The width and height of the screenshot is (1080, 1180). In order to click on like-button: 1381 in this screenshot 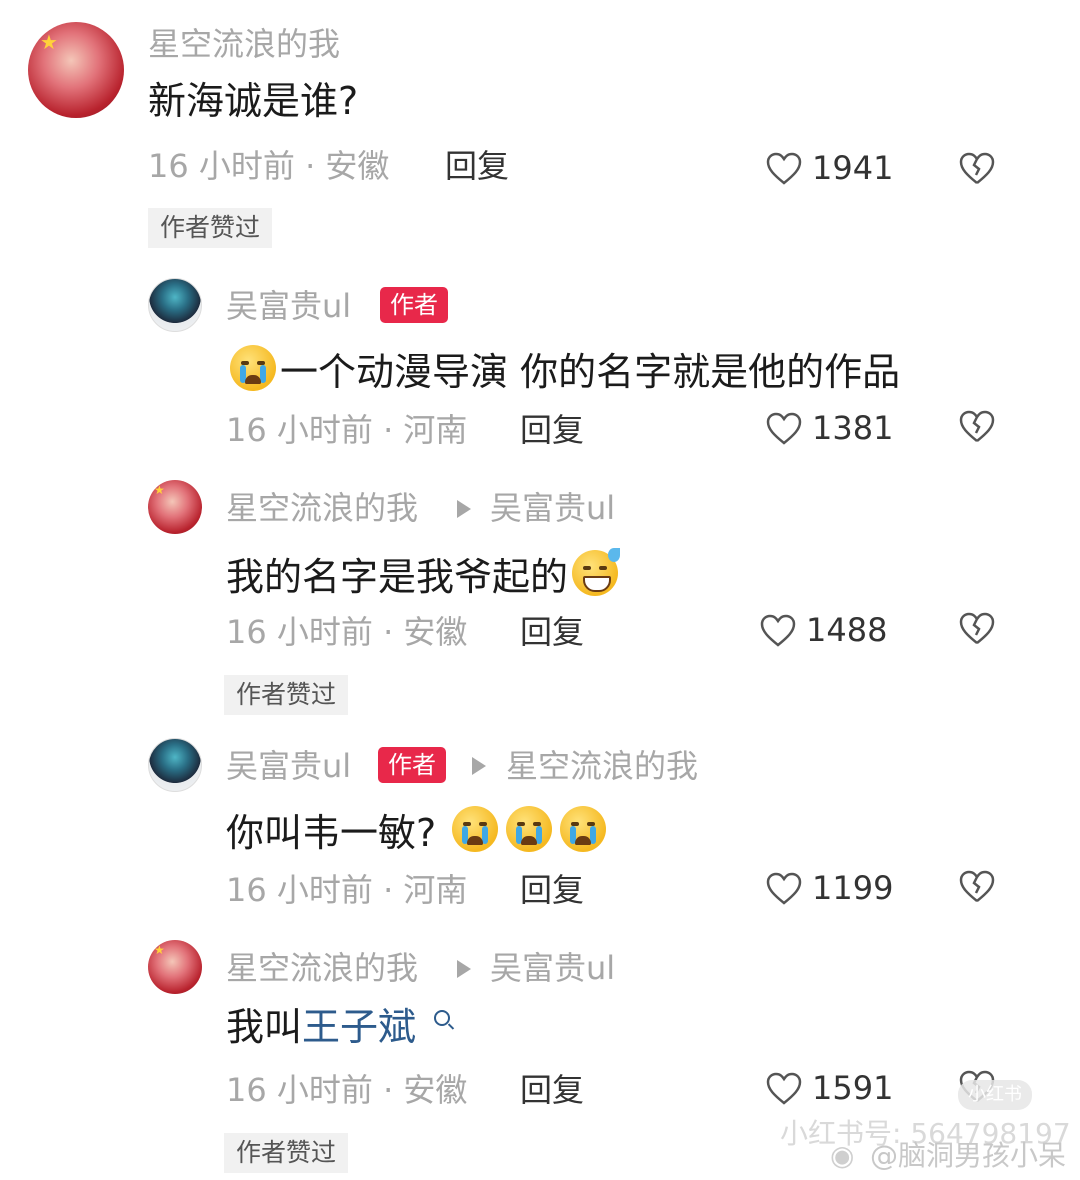, I will do `click(831, 430)`.